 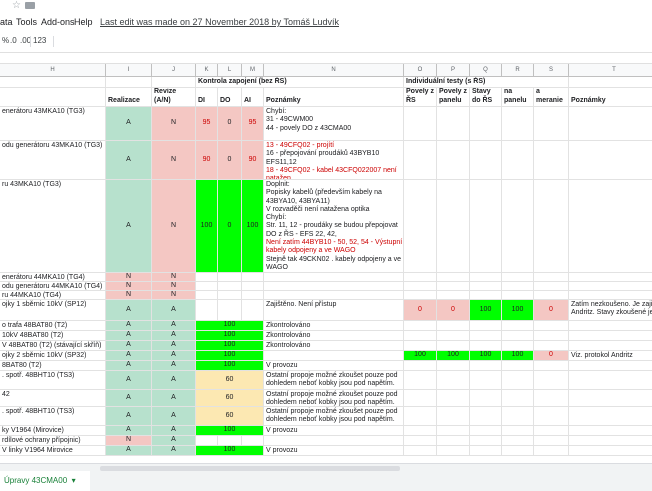 I want to click on cell-l, so click(x=230, y=277).